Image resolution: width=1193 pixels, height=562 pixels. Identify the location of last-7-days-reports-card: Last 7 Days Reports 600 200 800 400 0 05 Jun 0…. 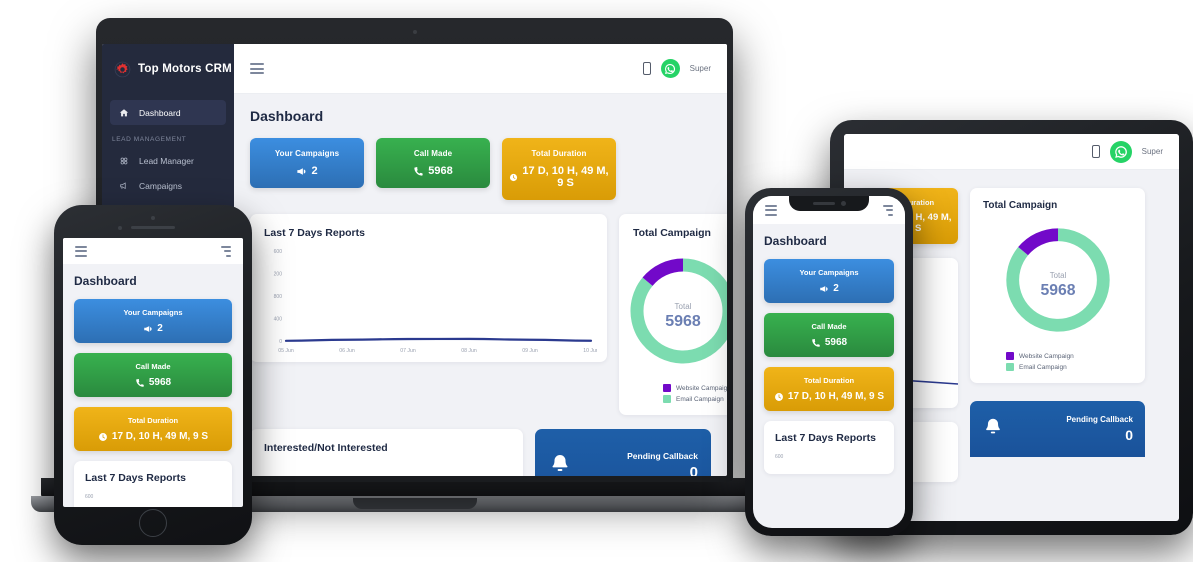
(428, 288).